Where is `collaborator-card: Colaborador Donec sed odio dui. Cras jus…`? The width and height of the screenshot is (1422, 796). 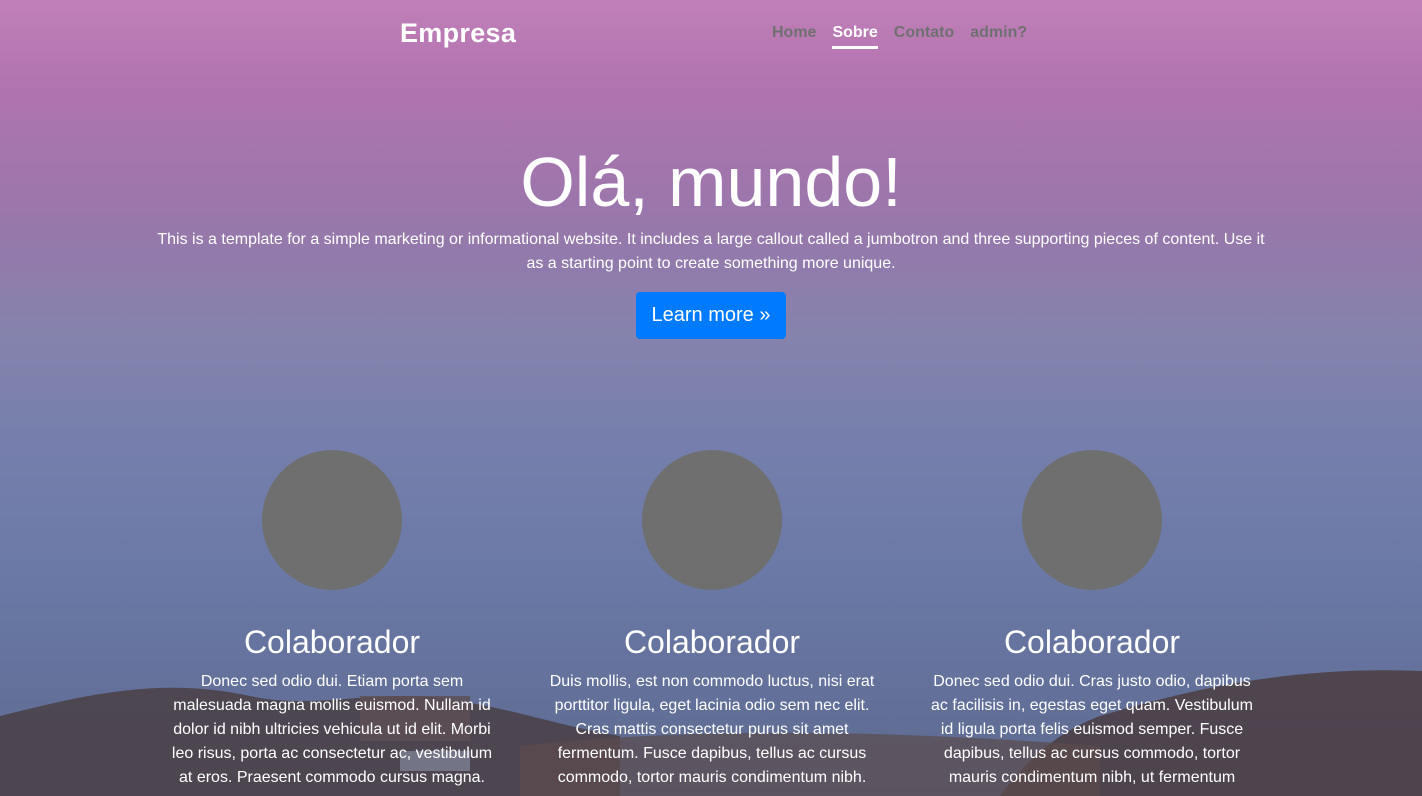 collaborator-card: Colaborador Donec sed odio dui. Cras jus… is located at coordinates (1092, 620).